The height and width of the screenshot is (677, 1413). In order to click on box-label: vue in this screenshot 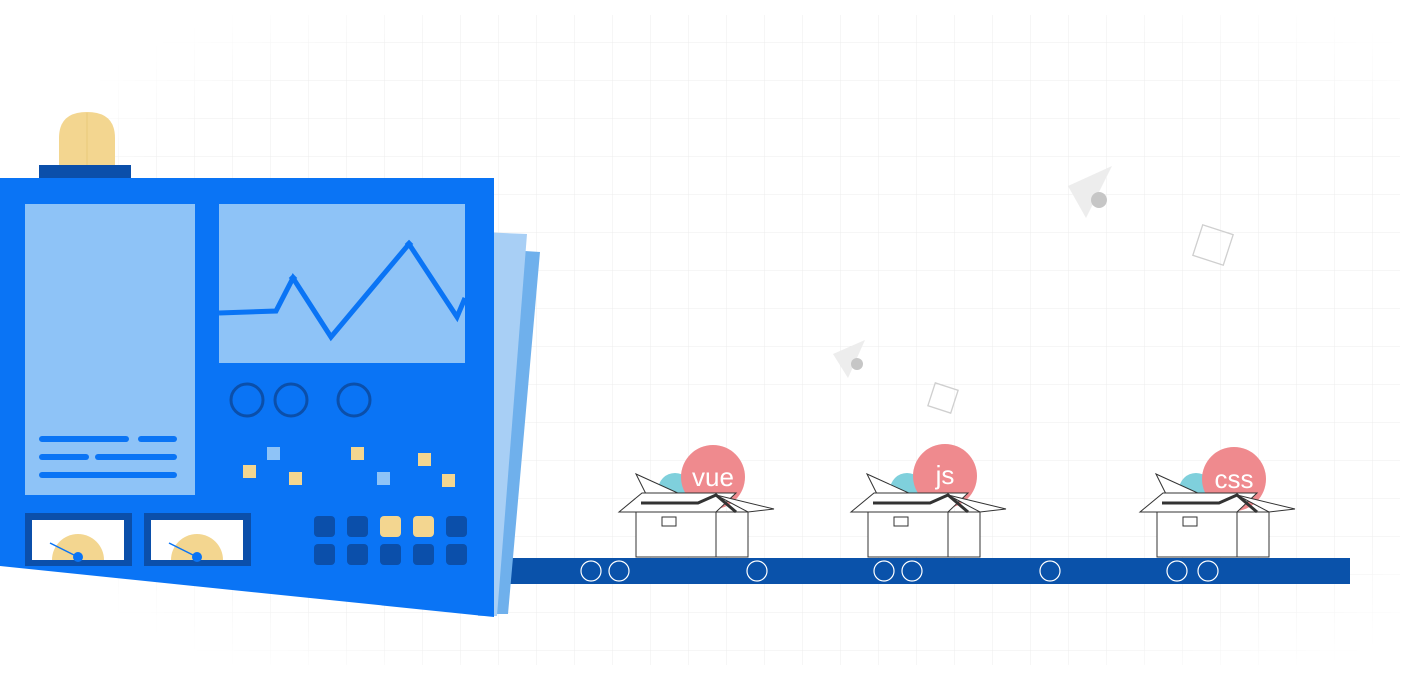, I will do `click(713, 477)`.